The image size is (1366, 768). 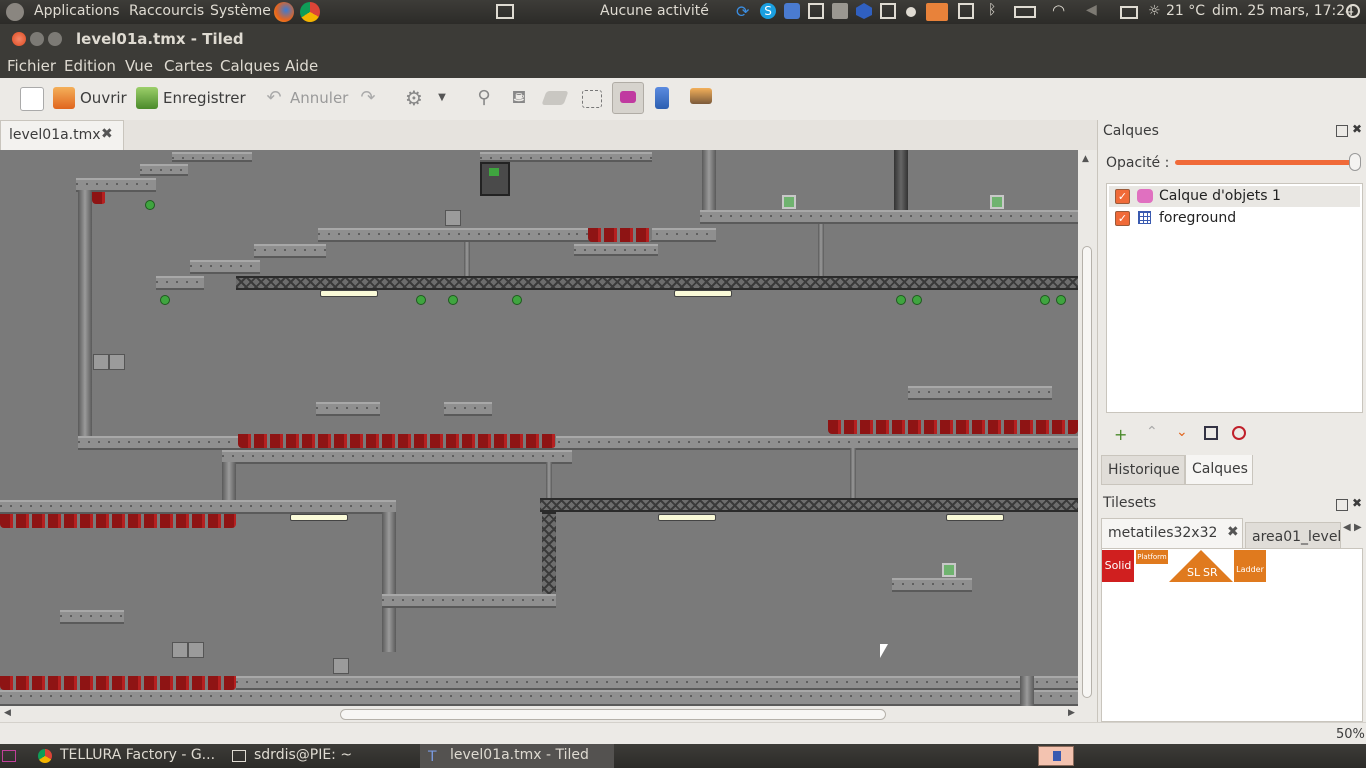 I want to click on screen-lock-icon, so click(x=505, y=11).